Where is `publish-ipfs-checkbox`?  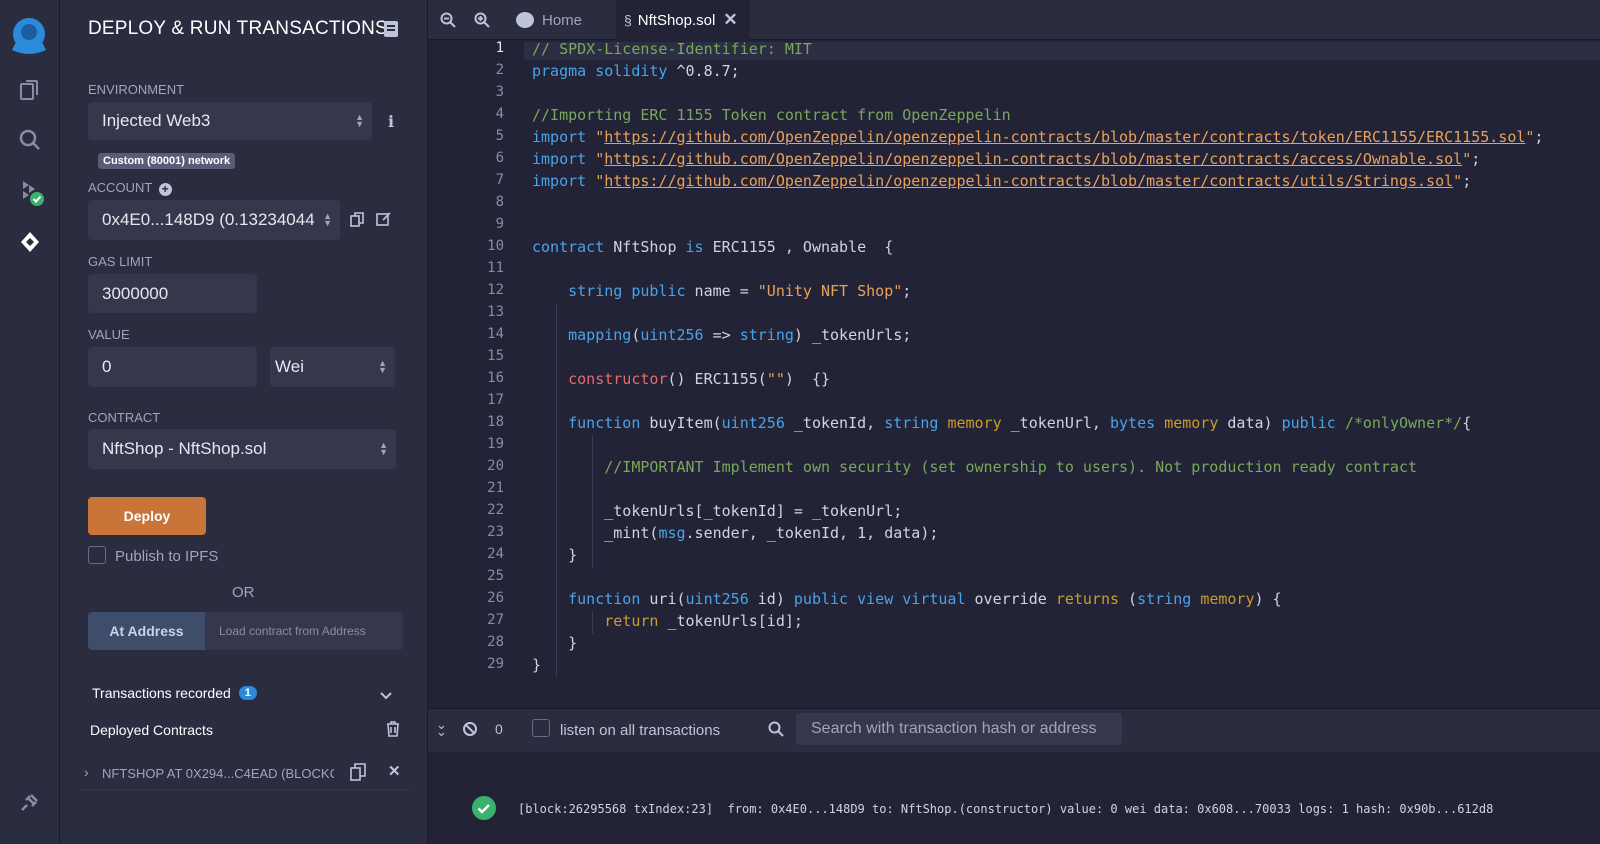 publish-ipfs-checkbox is located at coordinates (97, 555).